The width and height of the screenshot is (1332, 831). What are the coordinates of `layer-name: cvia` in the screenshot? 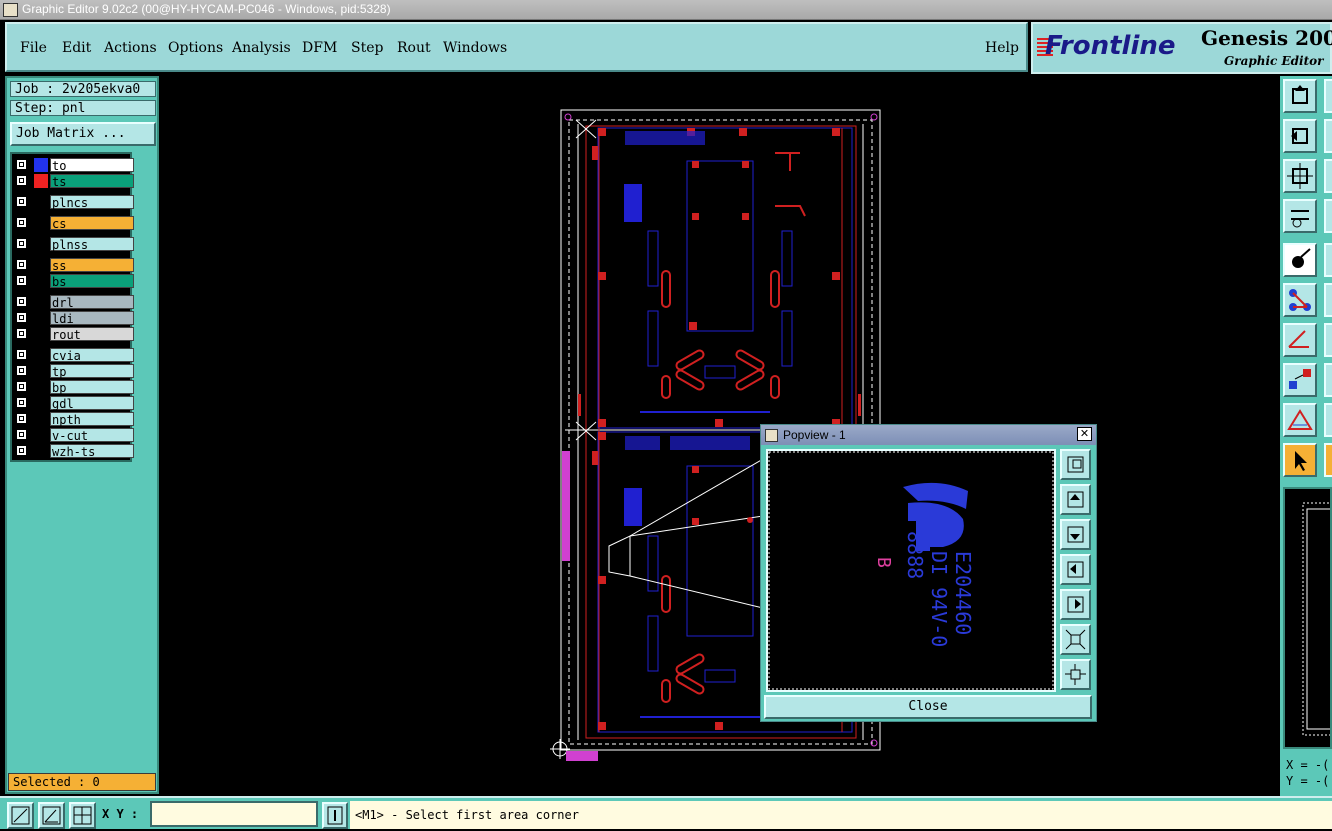 It's located at (92, 355).